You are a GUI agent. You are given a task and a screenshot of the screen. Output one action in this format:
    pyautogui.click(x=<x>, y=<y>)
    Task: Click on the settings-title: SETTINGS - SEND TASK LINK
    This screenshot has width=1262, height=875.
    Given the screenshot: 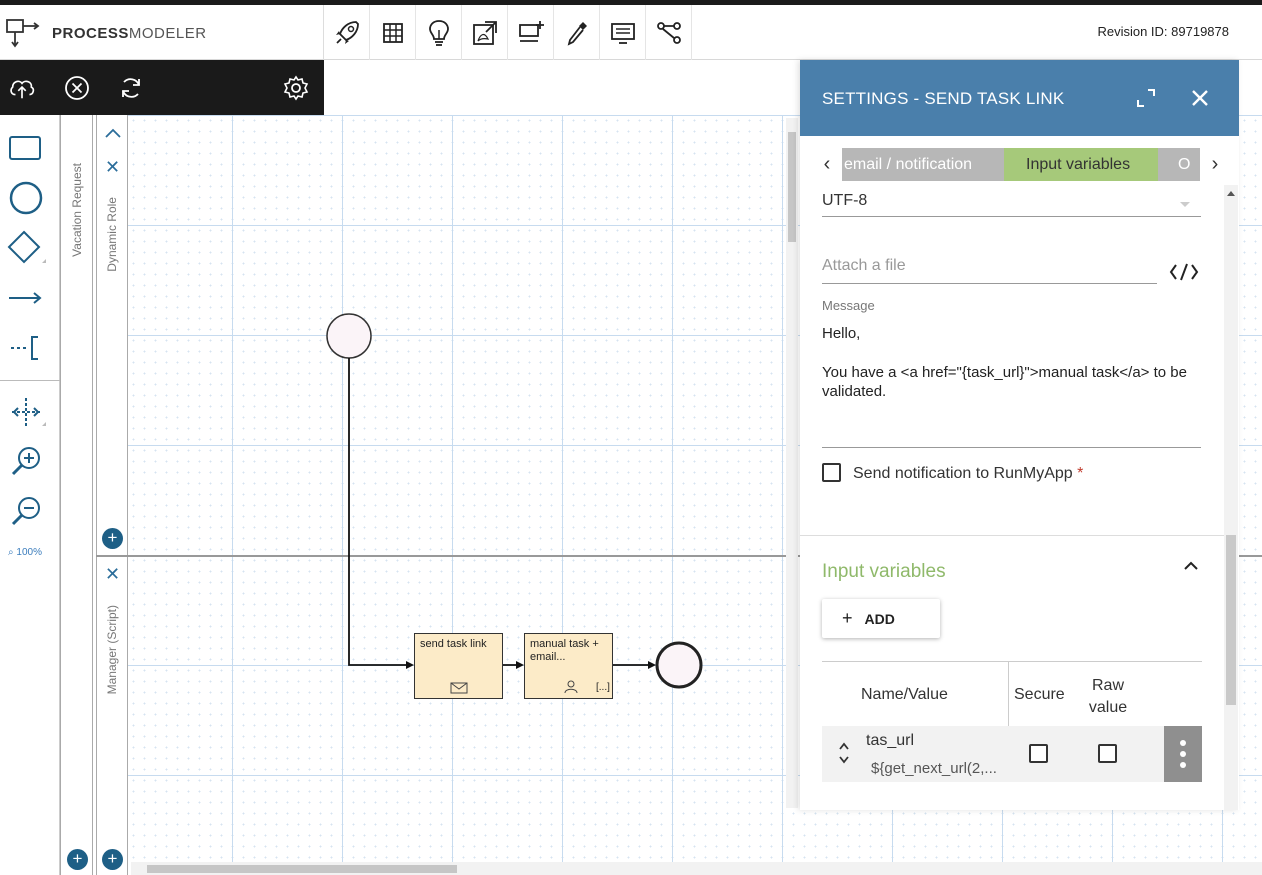 What is the action you would take?
    pyautogui.click(x=943, y=98)
    